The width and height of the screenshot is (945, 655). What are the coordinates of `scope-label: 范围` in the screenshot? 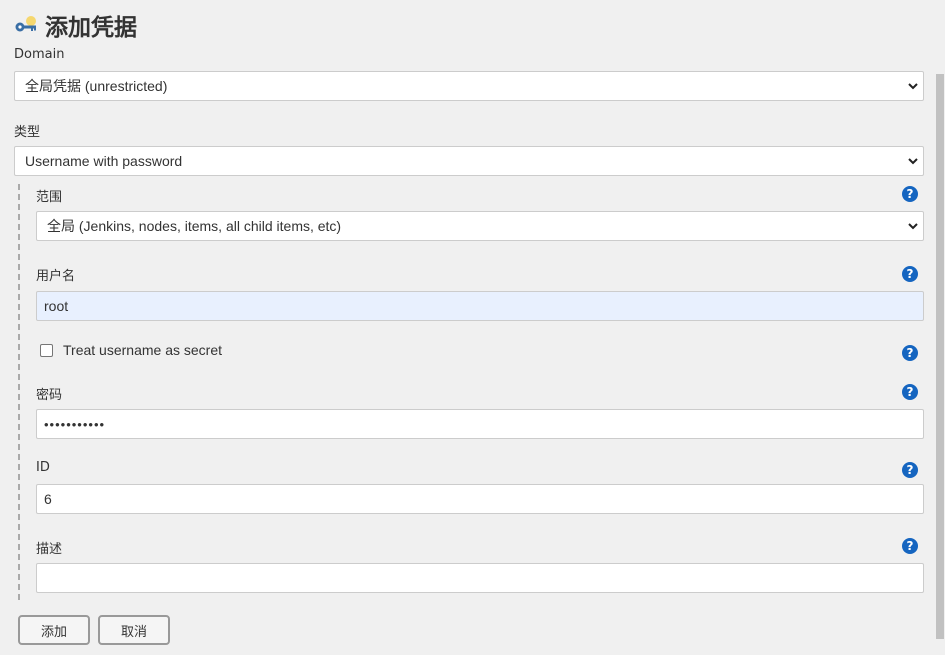 It's located at (49, 197).